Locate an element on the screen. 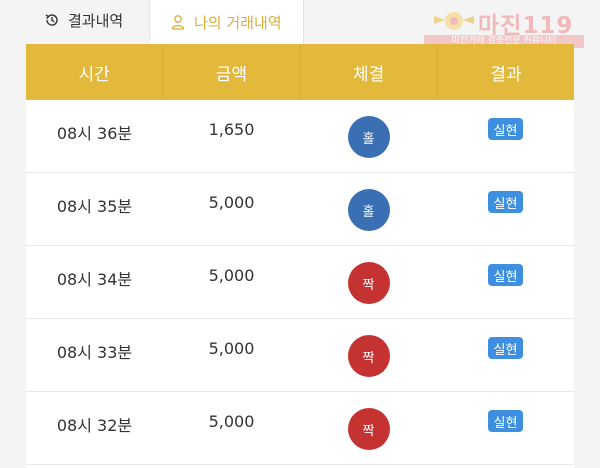 The image size is (600, 468). table-row: 08시 36분 1,650 홀 실현 is located at coordinates (300, 136).